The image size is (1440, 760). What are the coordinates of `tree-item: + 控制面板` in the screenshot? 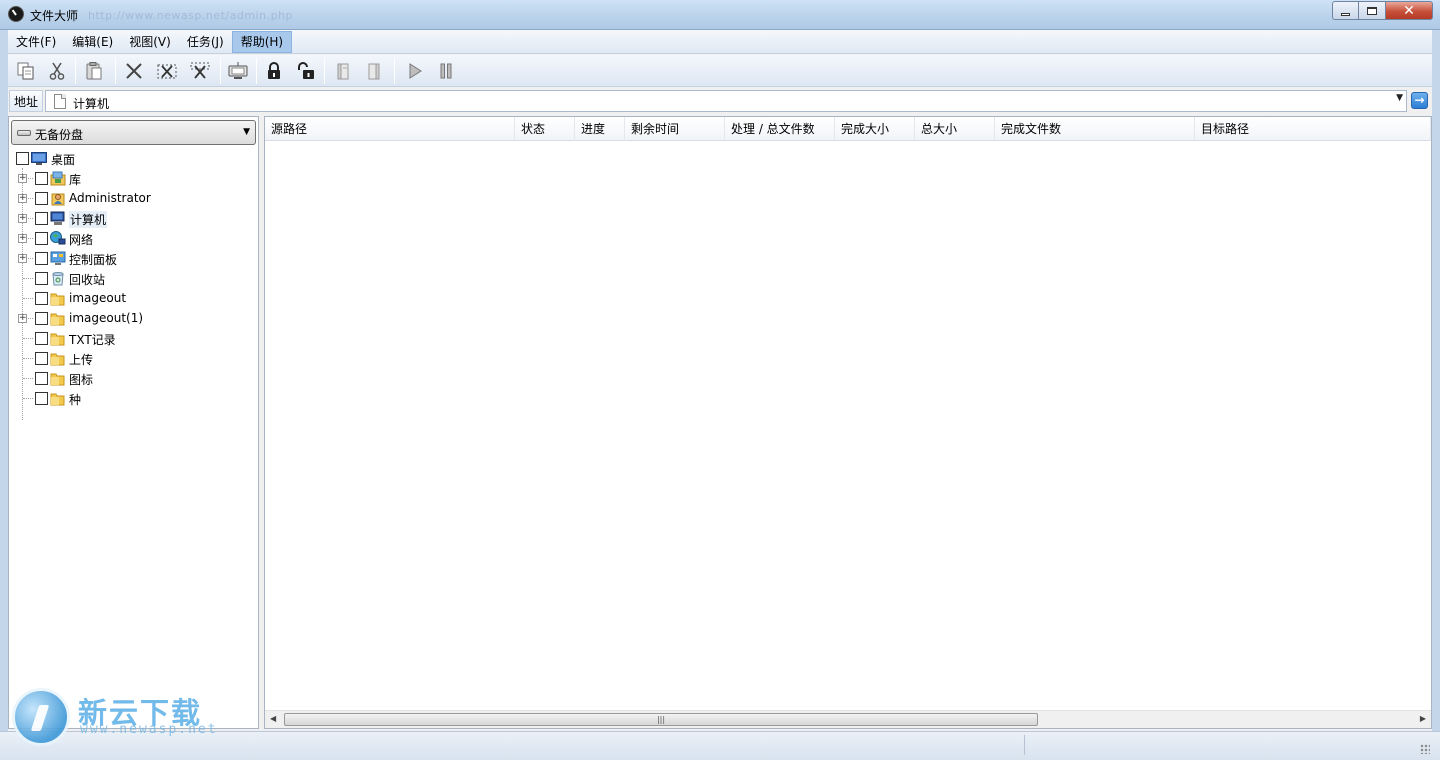 It's located at (133, 258).